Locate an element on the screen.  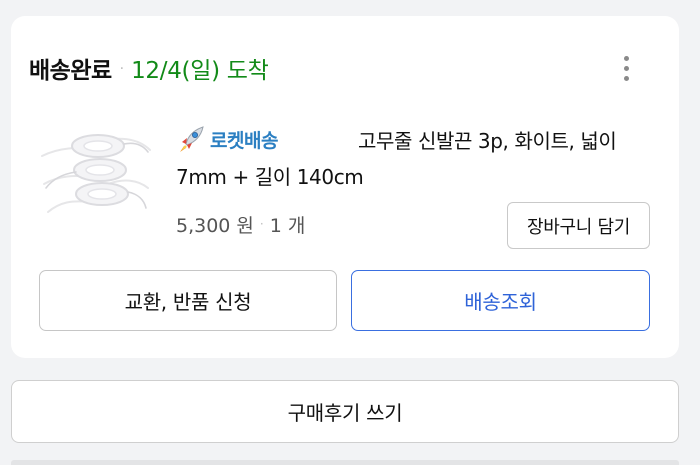
rocket-delivery-label: 로켓배송 is located at coordinates (244, 140).